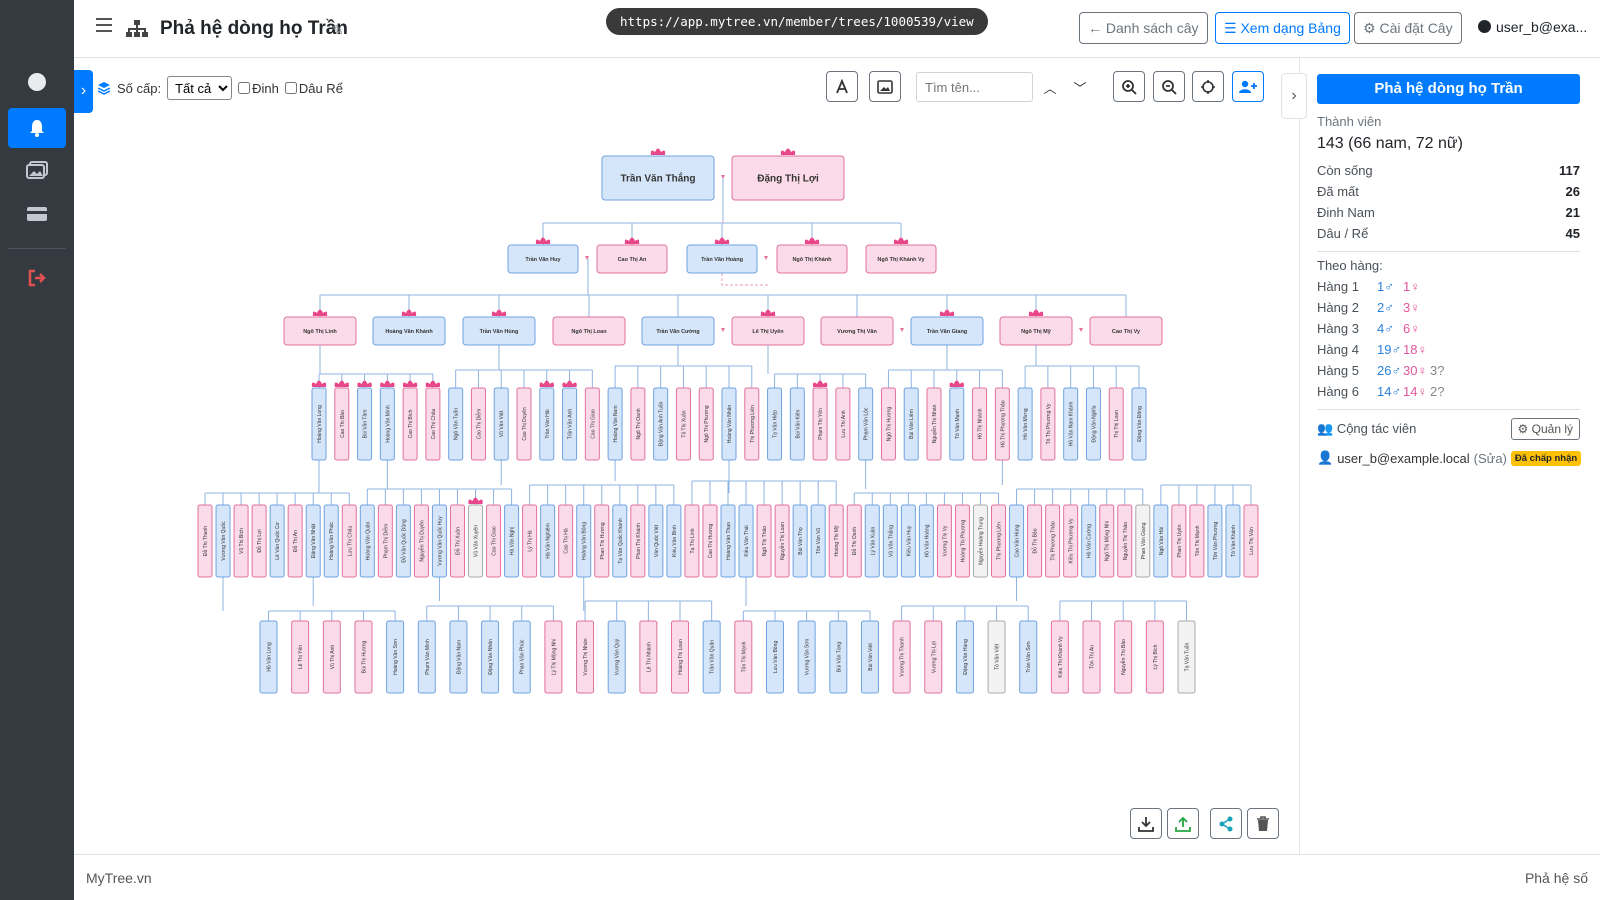 Image resolution: width=1600 pixels, height=900 pixels. What do you see at coordinates (957, 420) in the screenshot?
I see `tree-node: Tô Văn Mạnh` at bounding box center [957, 420].